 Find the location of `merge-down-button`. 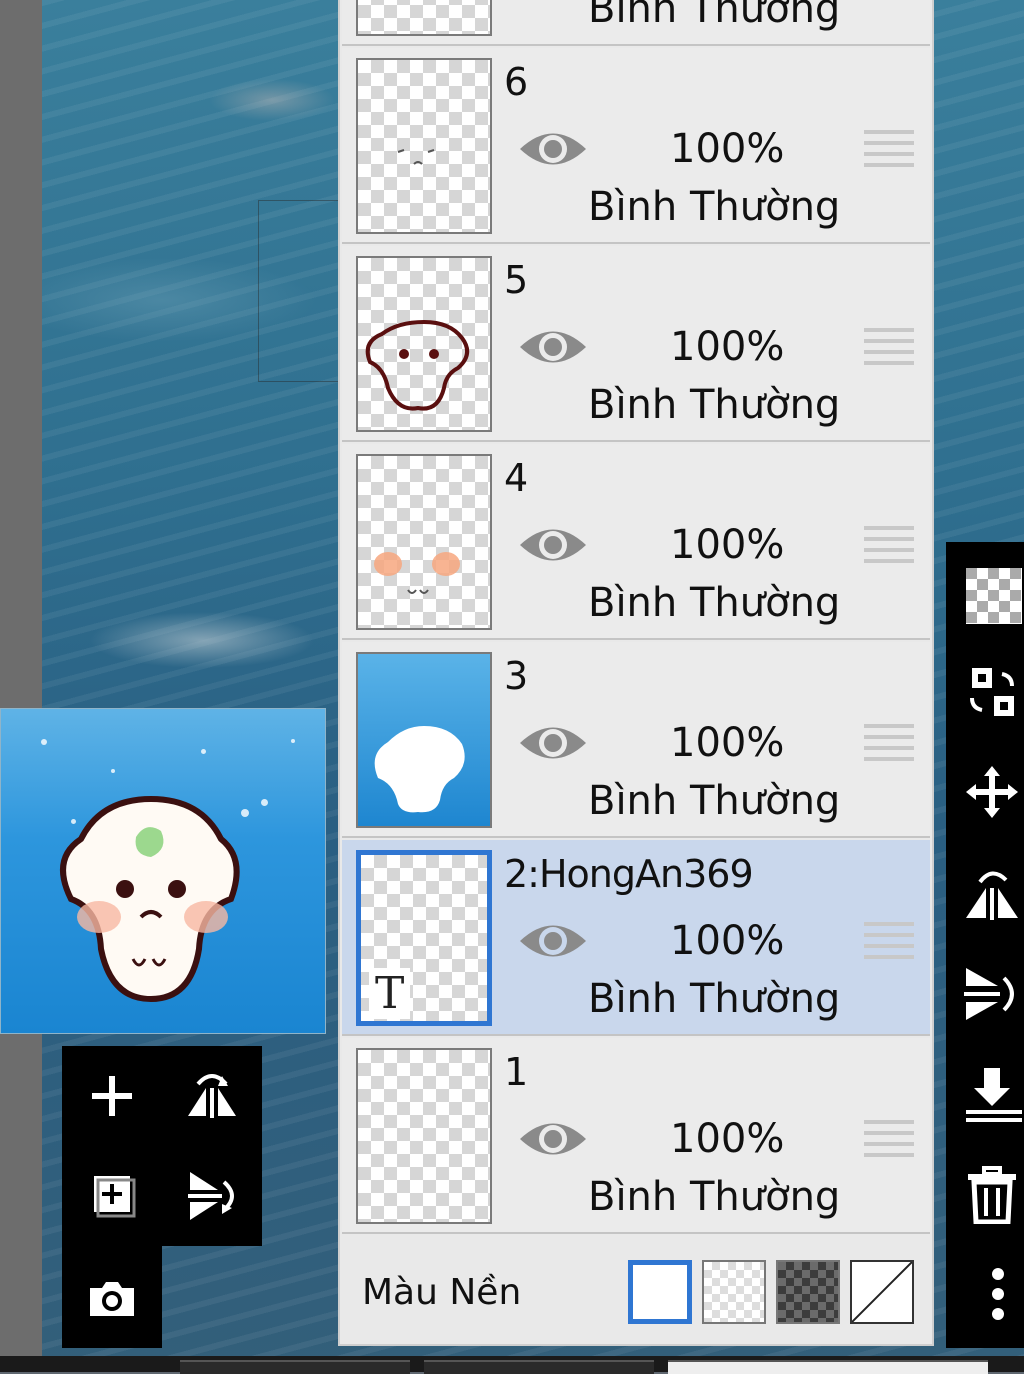

merge-down-button is located at coordinates (992, 1094).